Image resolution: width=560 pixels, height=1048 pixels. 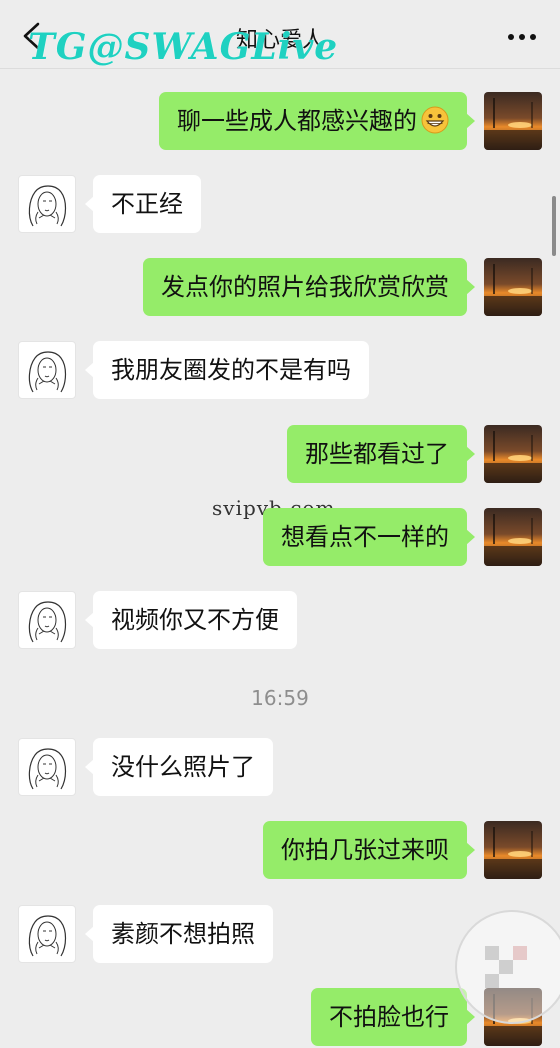 What do you see at coordinates (280, 455) in the screenshot?
I see `message-row: 那些都看过了` at bounding box center [280, 455].